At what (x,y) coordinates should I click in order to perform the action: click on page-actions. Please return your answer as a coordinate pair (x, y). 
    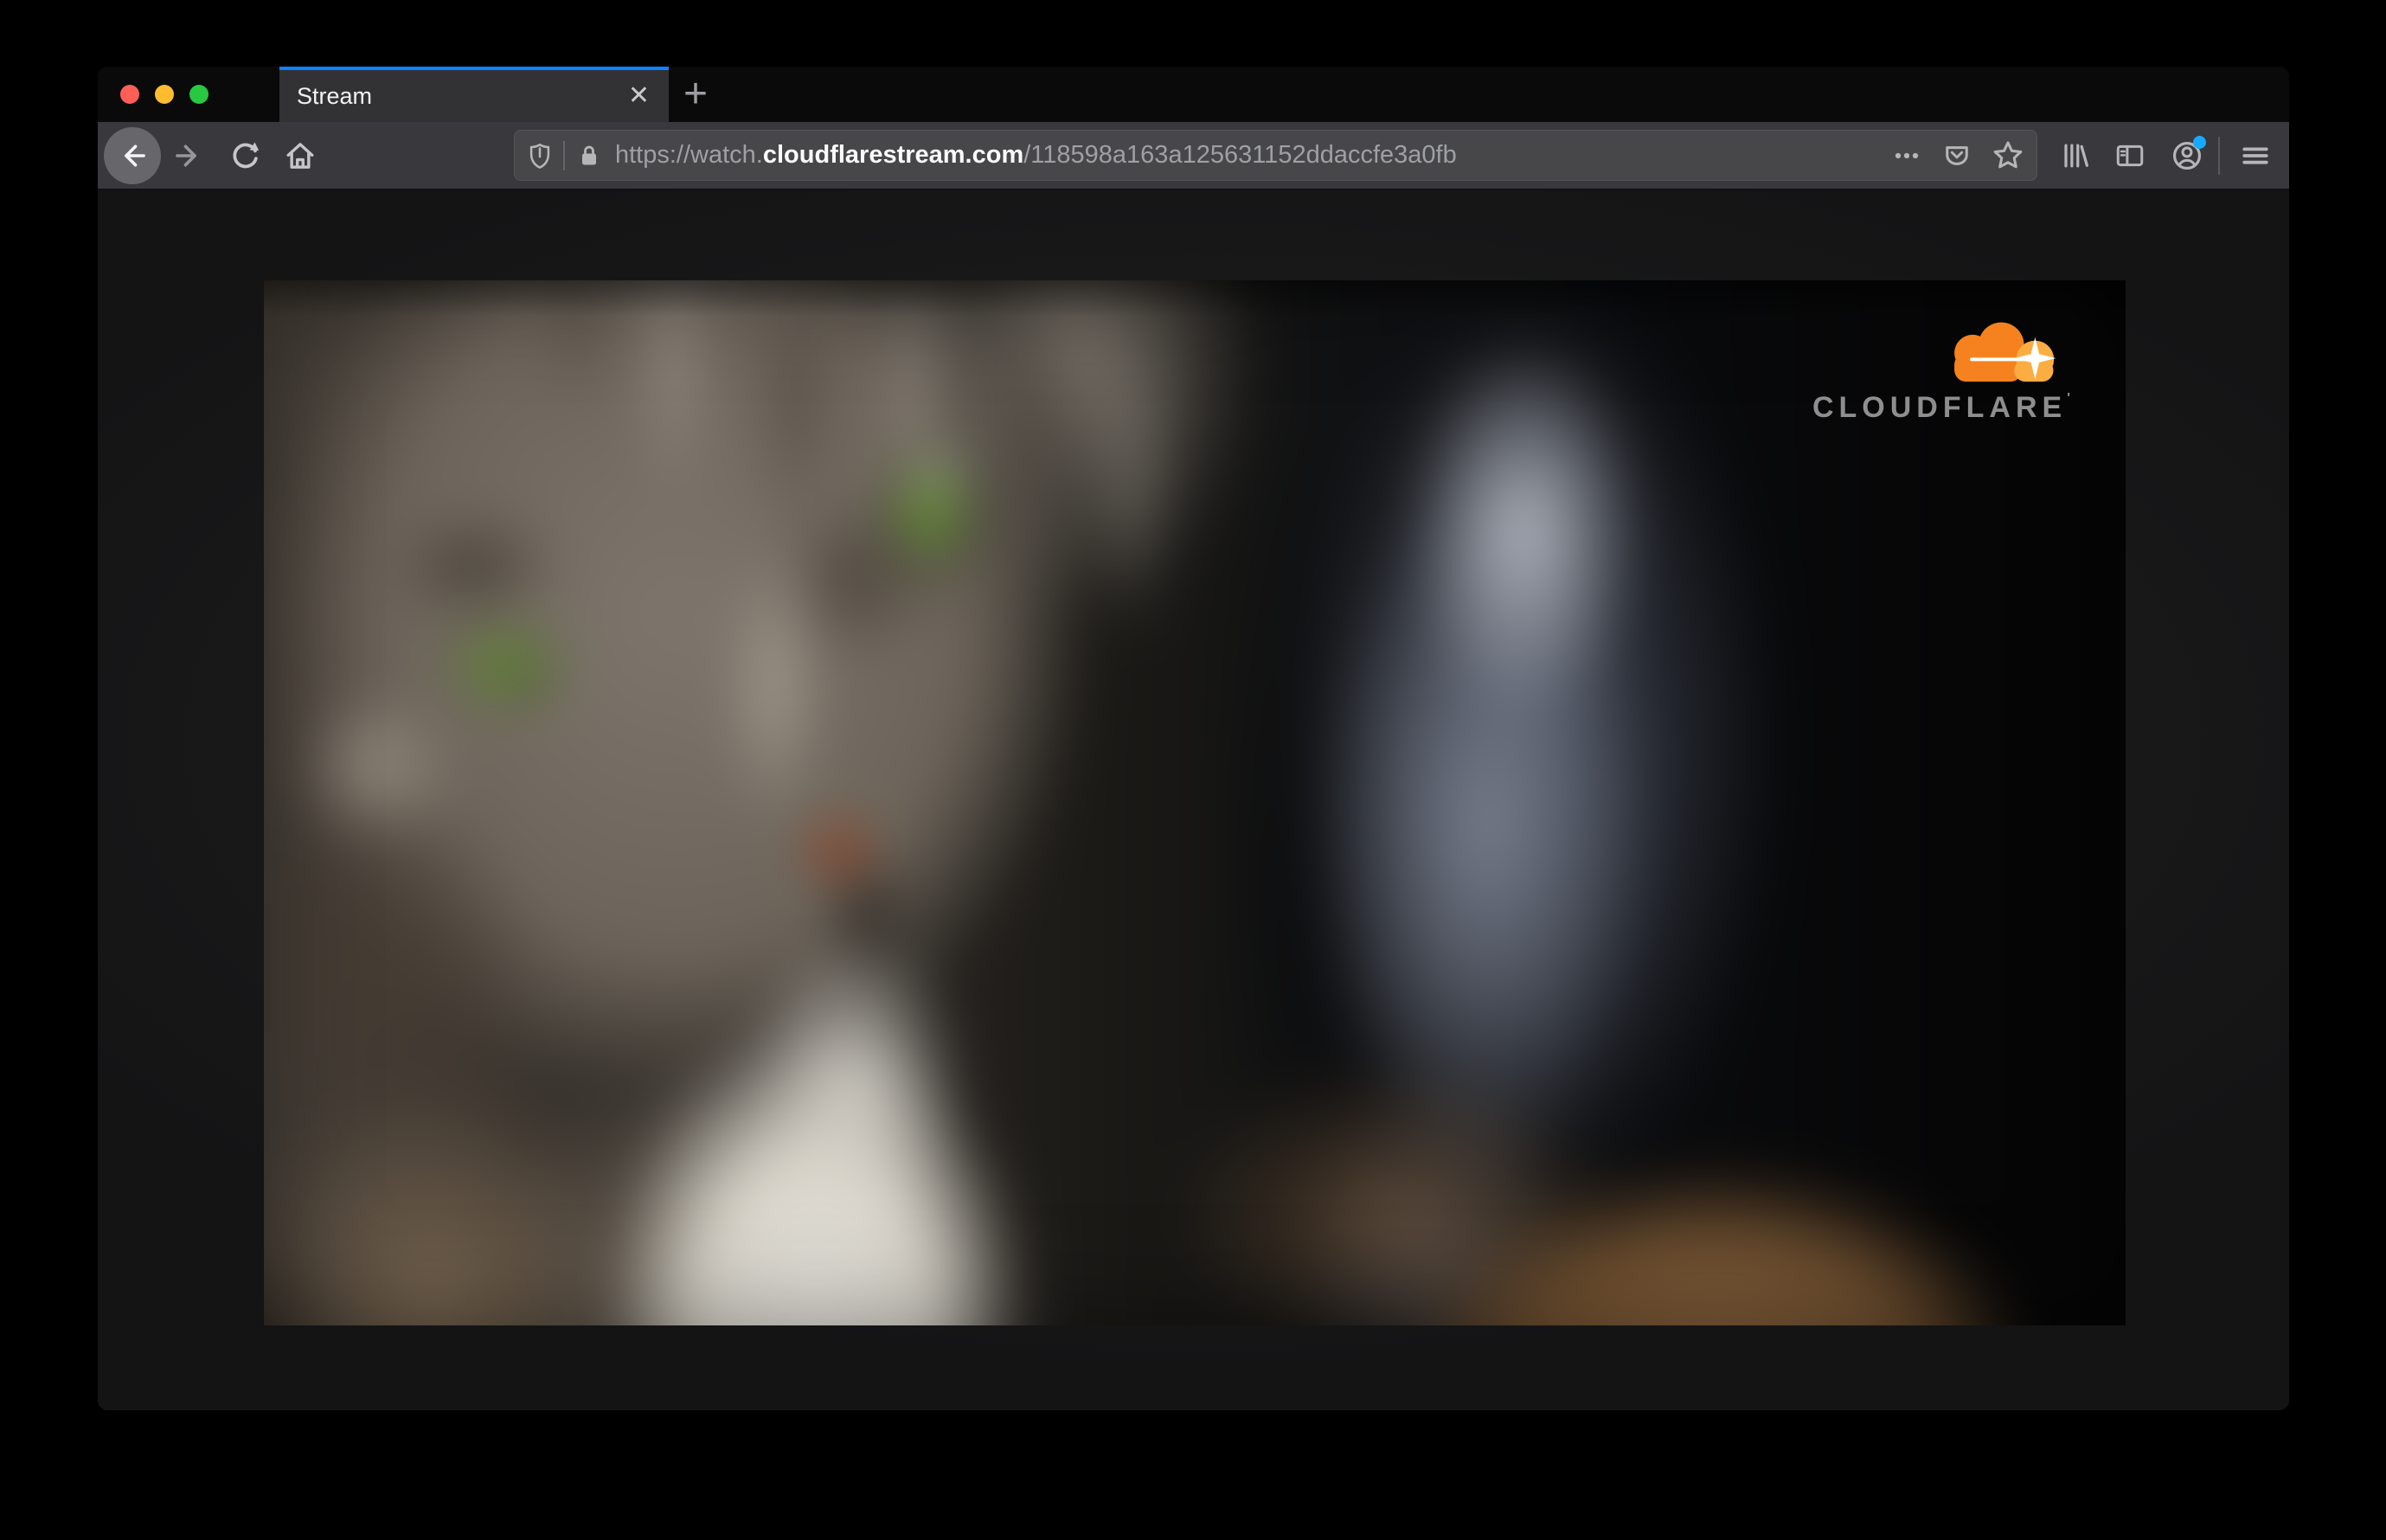
    Looking at the image, I should click on (1958, 156).